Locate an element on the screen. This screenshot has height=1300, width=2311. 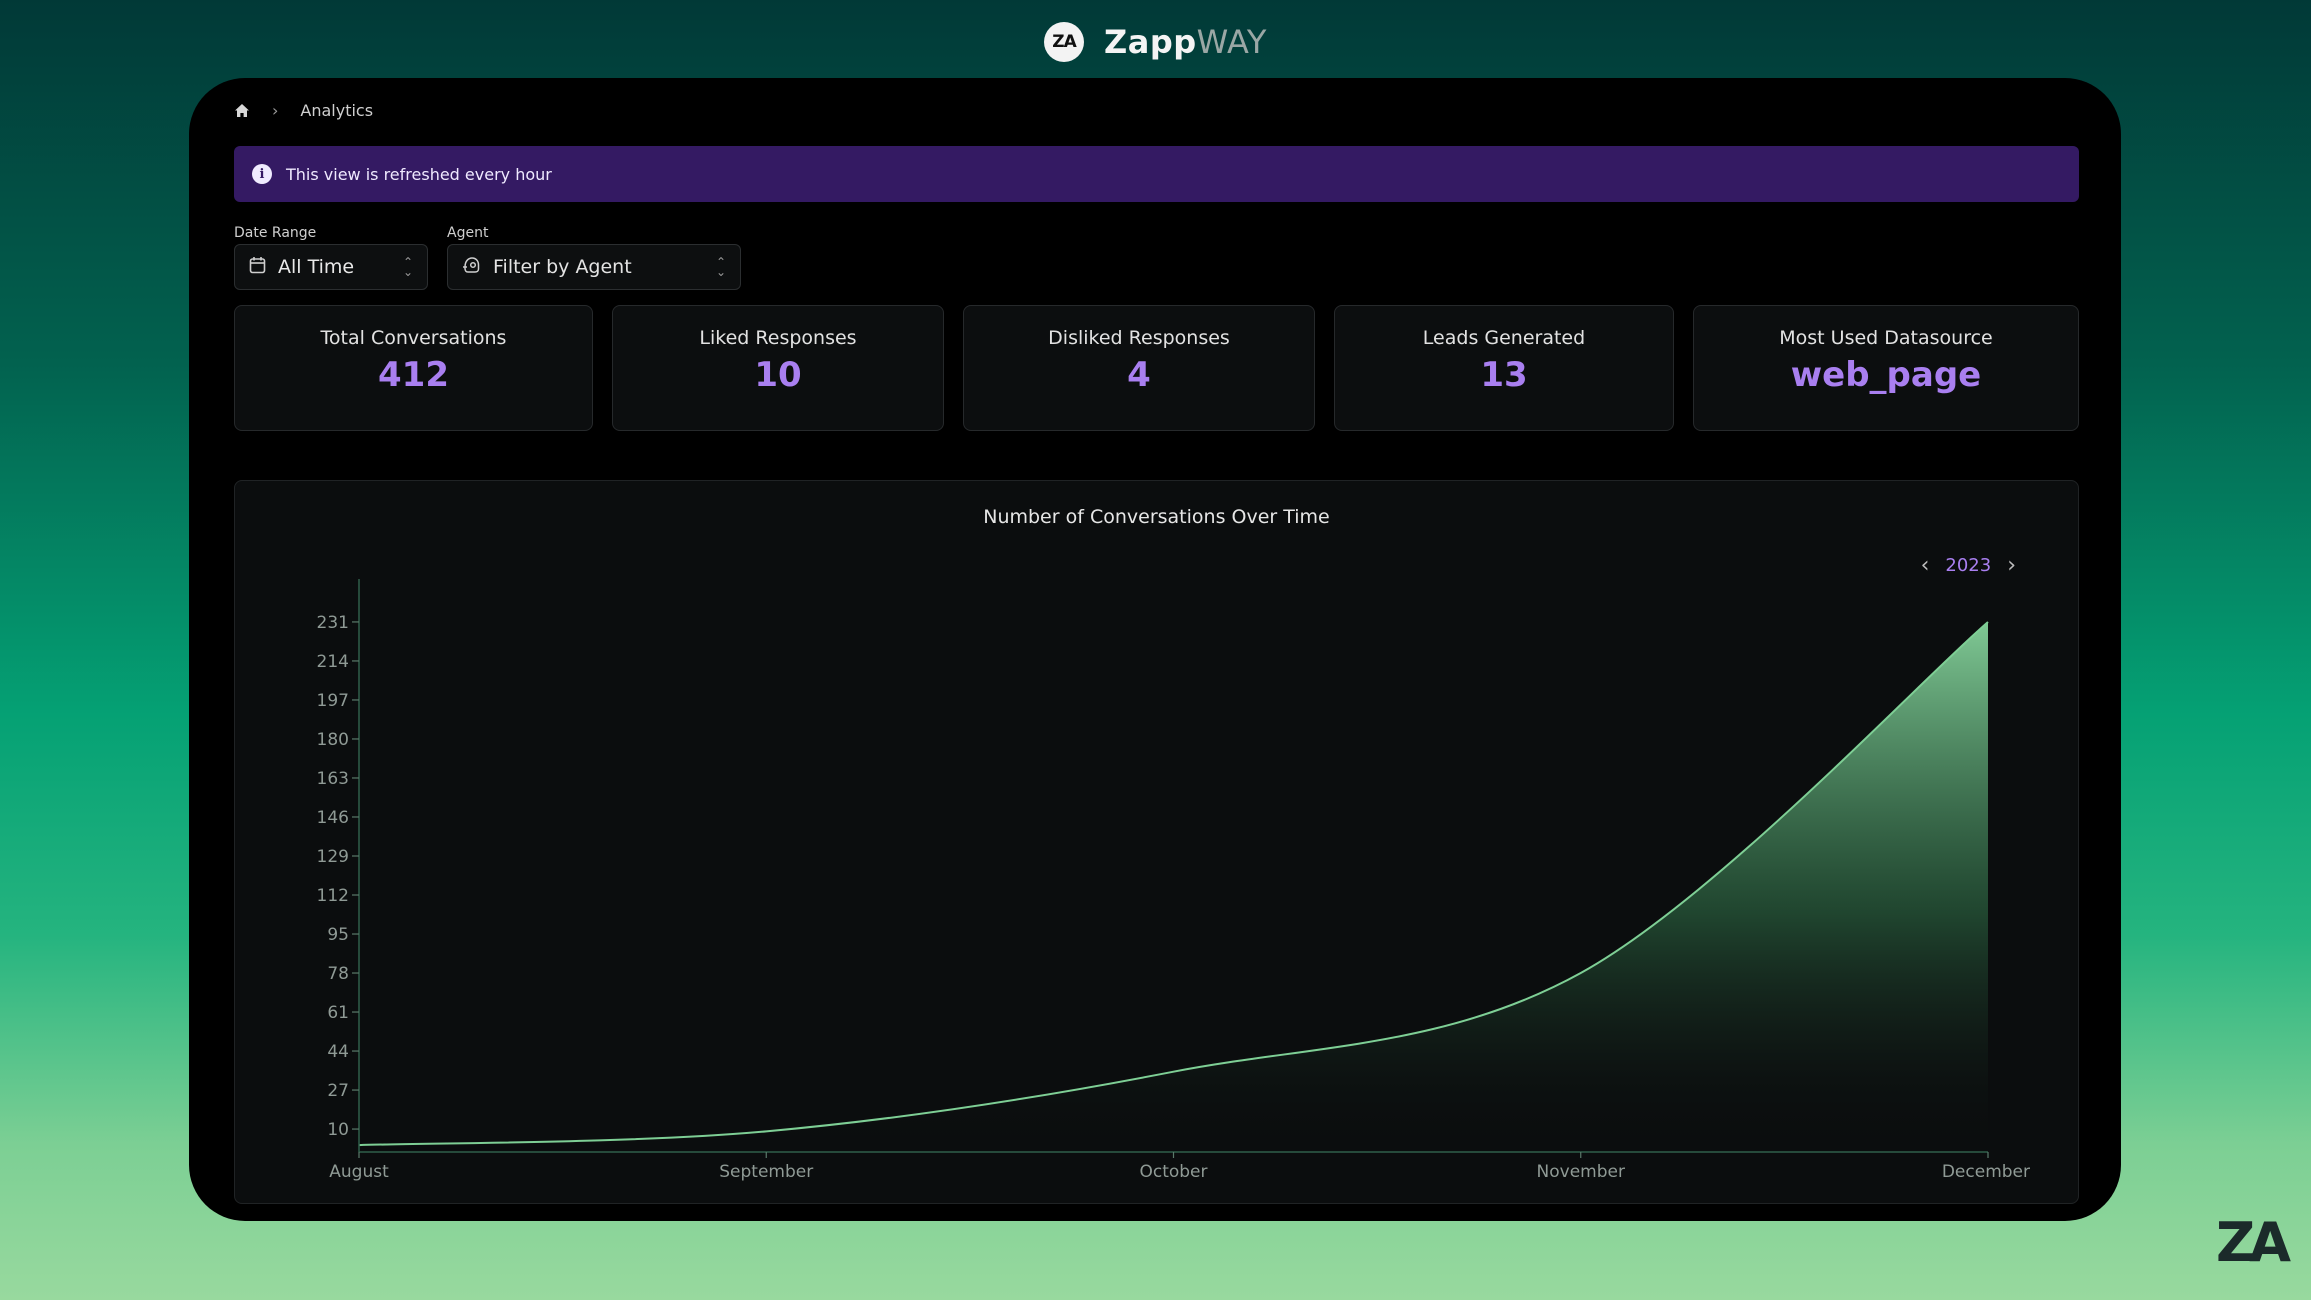
stat-value: 412 is located at coordinates (413, 375).